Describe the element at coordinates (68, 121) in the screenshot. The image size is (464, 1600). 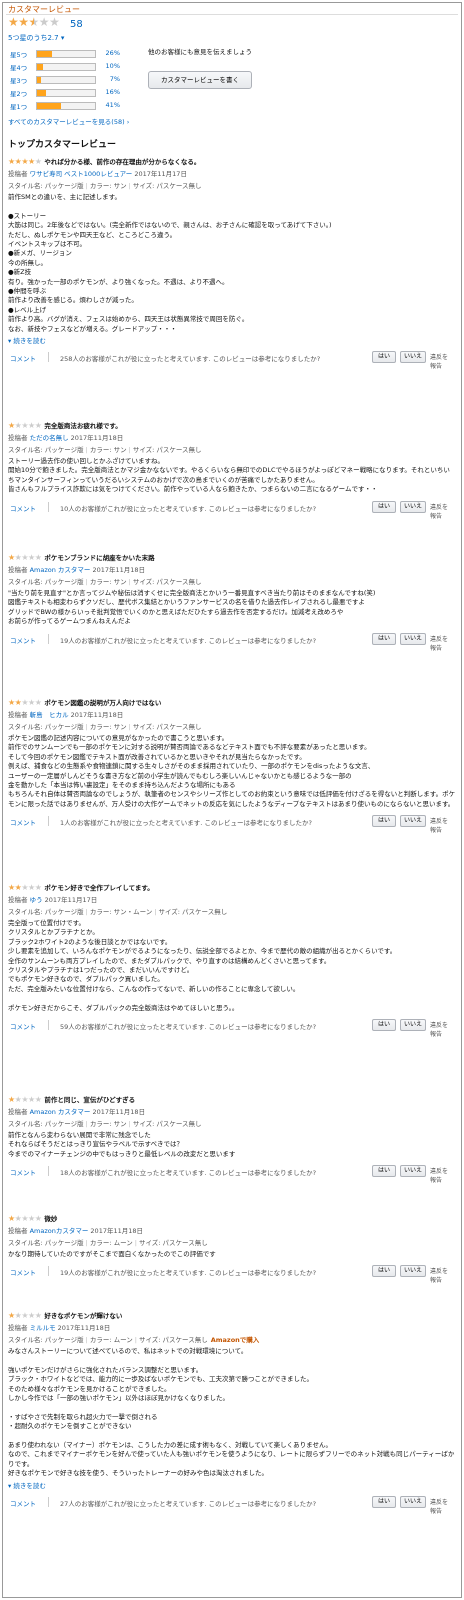
I see `see-all-reviews-link: すべてのカスタマーレビューを見る(58) ›` at that location.